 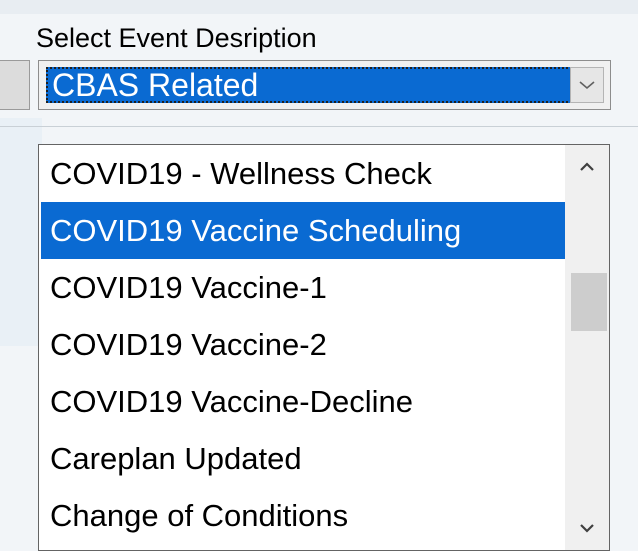 I want to click on vertical-scrollbar, so click(x=587, y=347).